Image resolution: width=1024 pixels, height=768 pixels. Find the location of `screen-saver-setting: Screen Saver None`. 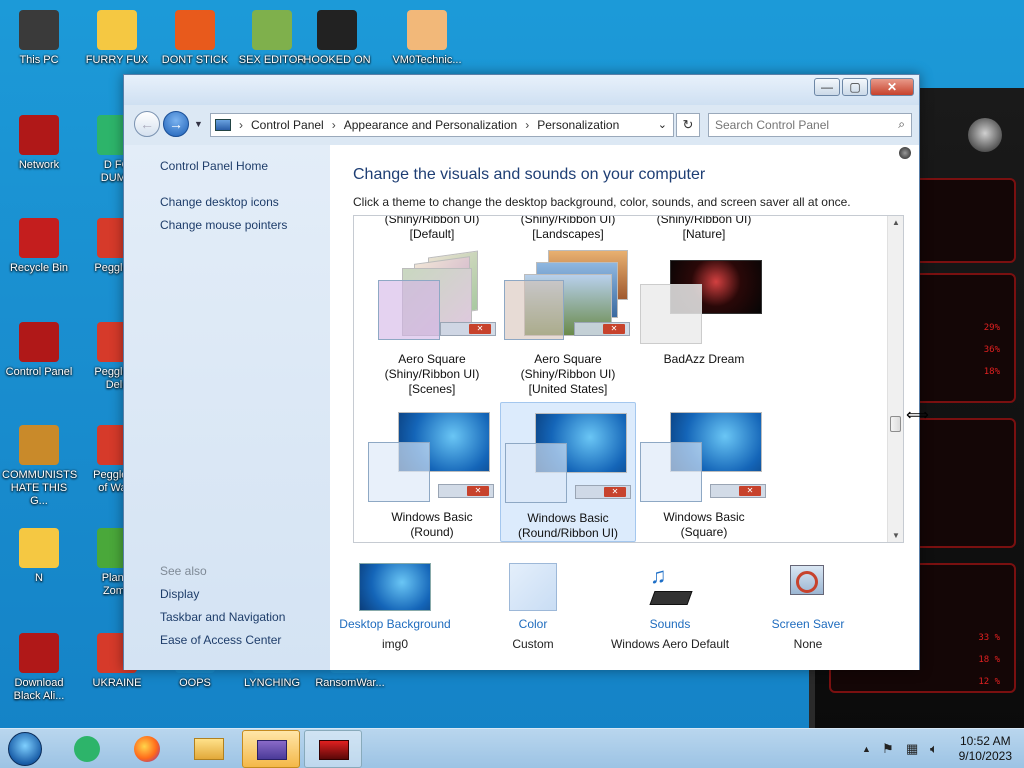

screen-saver-setting: Screen Saver None is located at coordinates (808, 607).